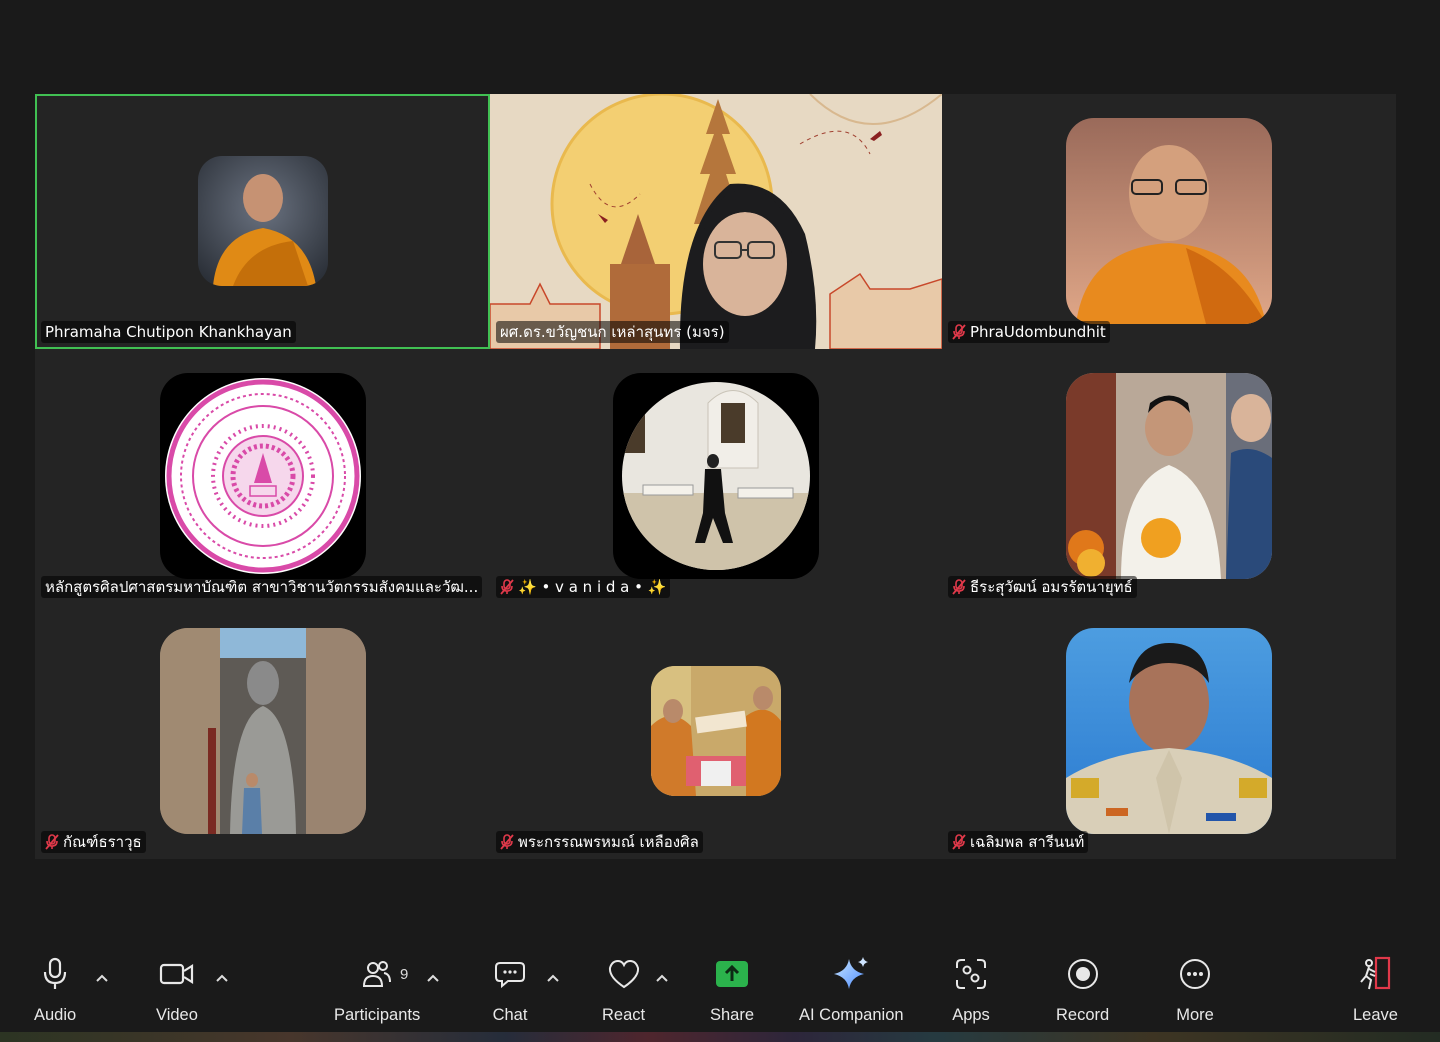 This screenshot has height=1042, width=1440. I want to click on participants-button: Participants, so click(377, 989).